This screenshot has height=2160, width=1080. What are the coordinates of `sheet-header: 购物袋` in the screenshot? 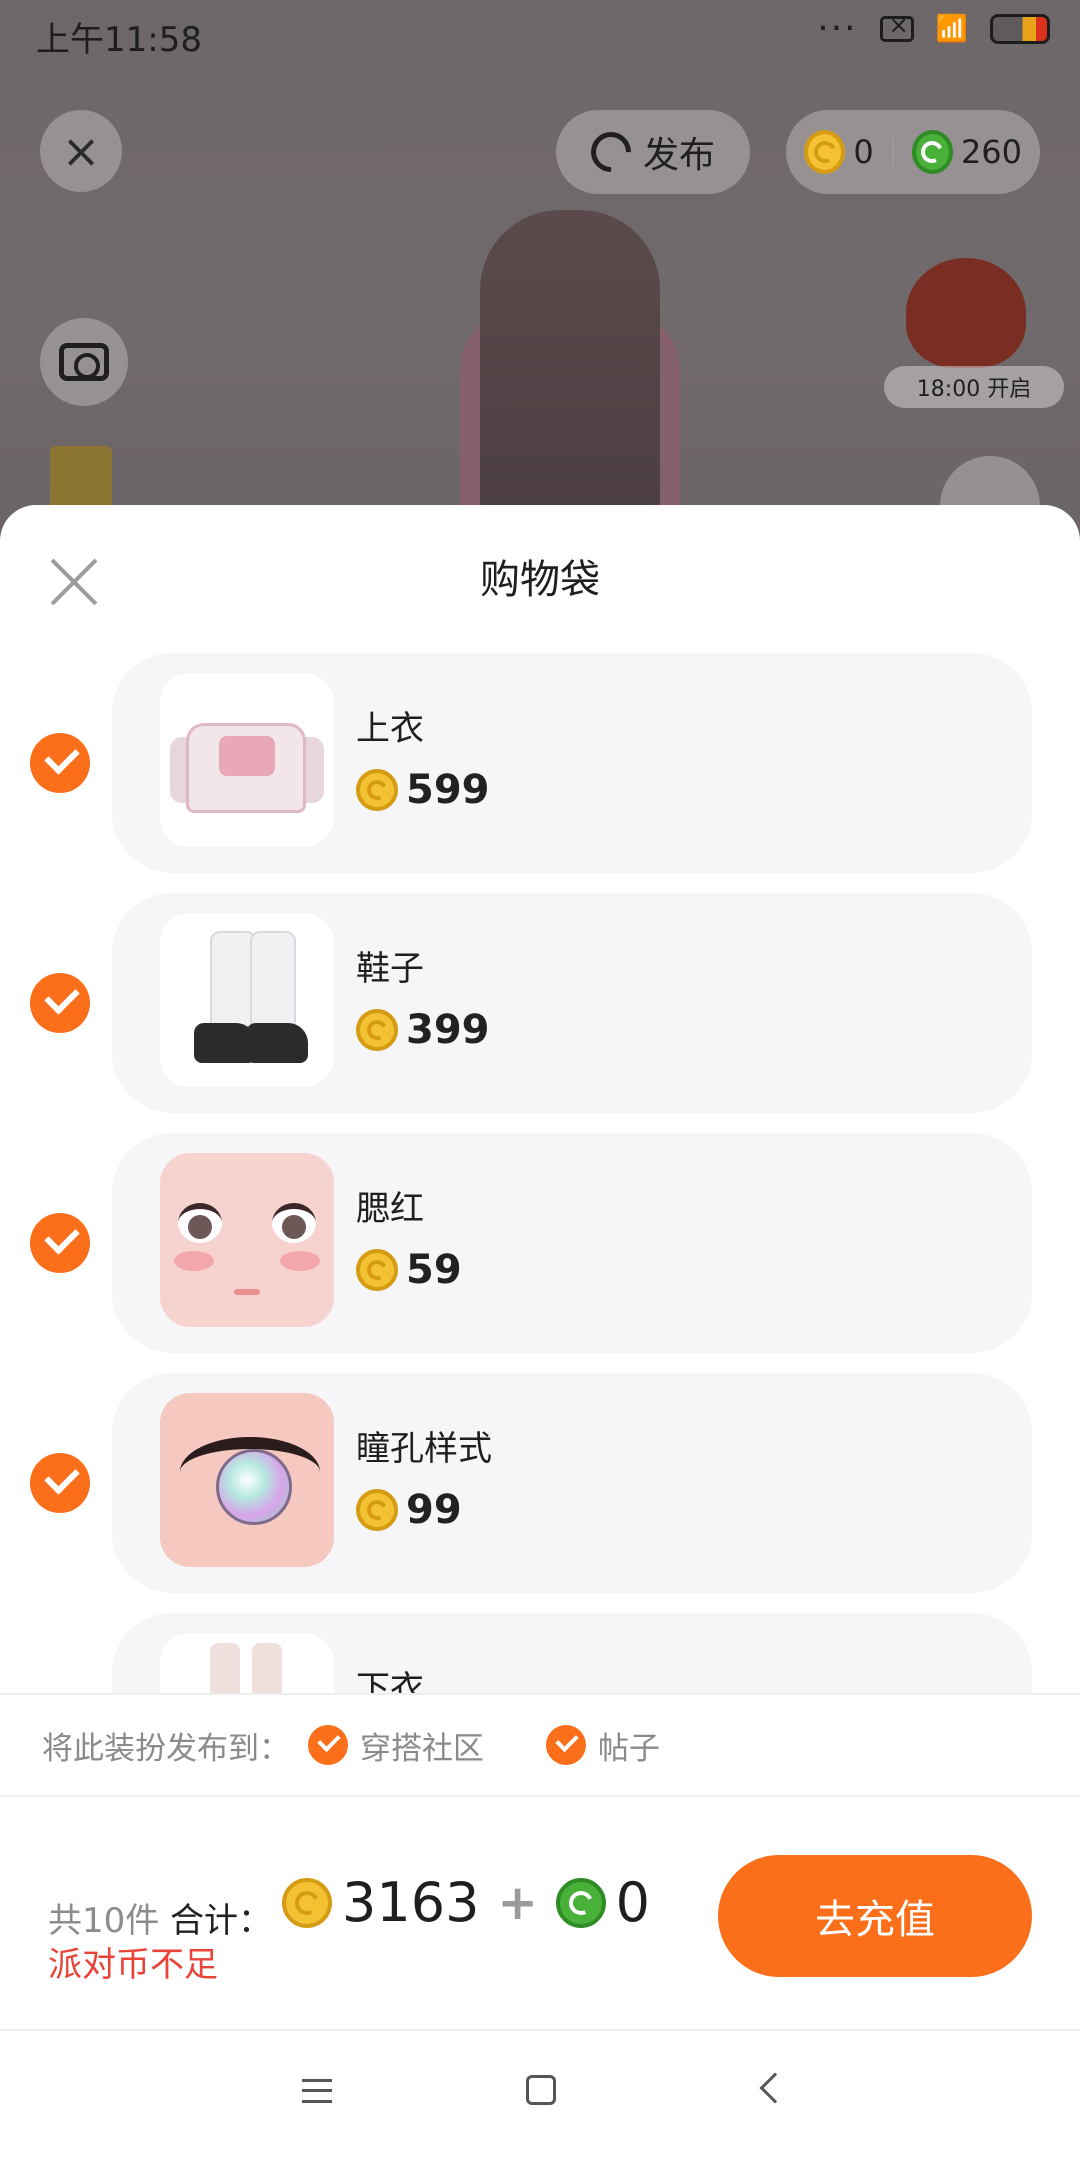 It's located at (540, 575).